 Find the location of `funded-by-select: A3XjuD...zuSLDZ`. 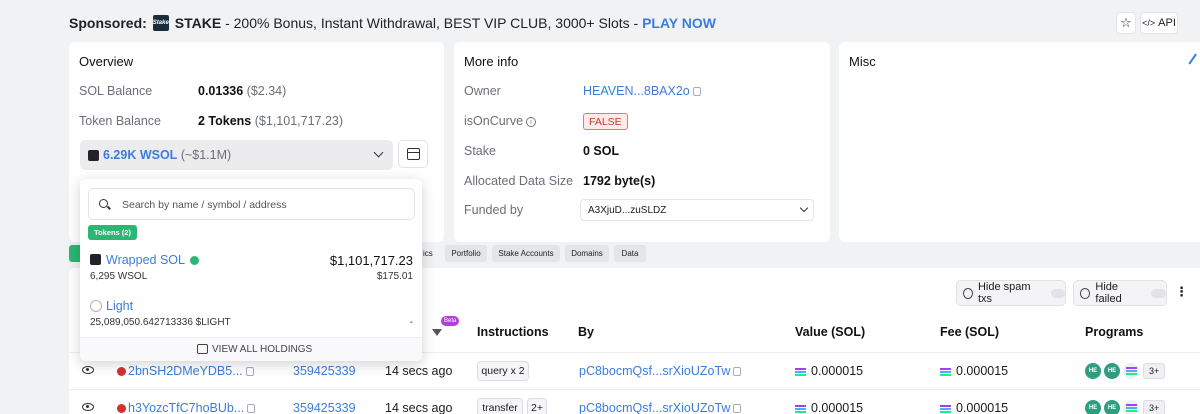

funded-by-select: A3XjuD...zuSLDZ is located at coordinates (697, 210).